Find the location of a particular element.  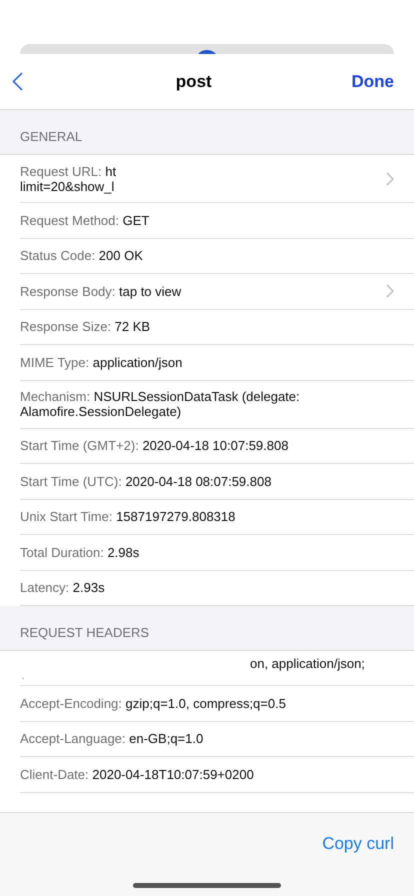

detail-text: Start Time (UTC): 2020-04-18 08:07:59.808 is located at coordinates (146, 481).